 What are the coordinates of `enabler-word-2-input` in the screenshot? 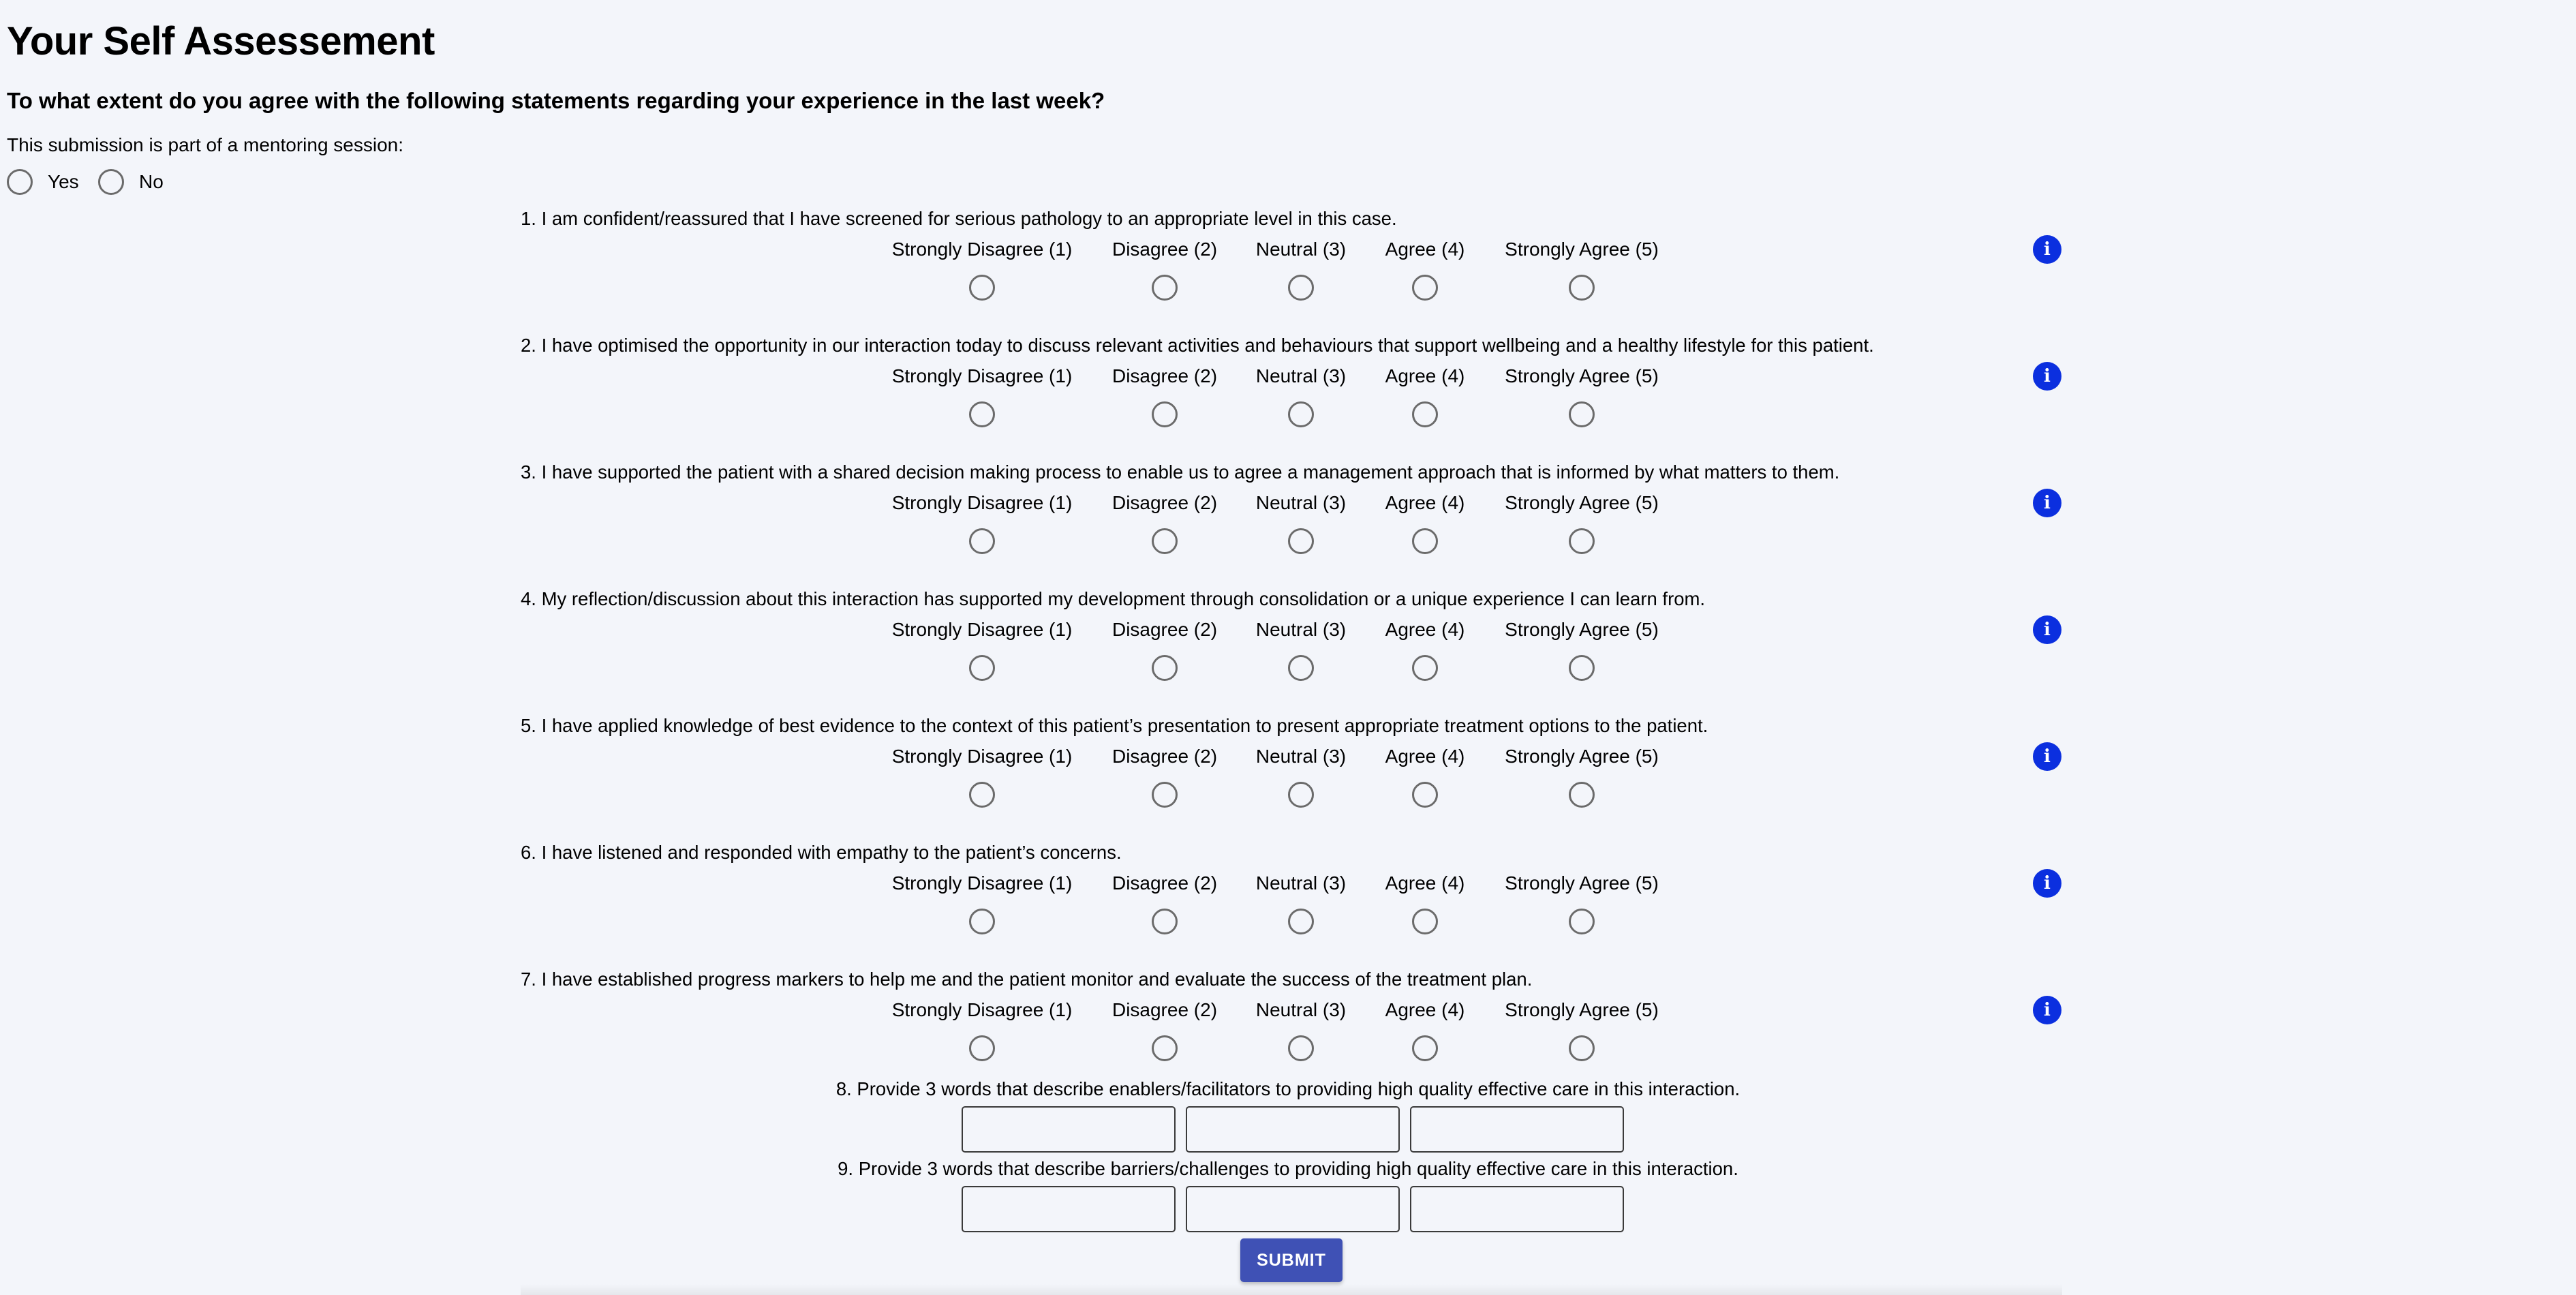 It's located at (1293, 1129).